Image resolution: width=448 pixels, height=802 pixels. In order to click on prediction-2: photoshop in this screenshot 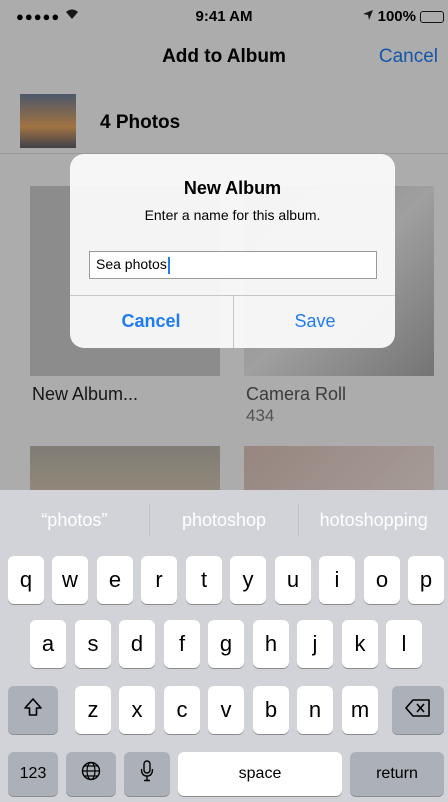, I will do `click(224, 520)`.